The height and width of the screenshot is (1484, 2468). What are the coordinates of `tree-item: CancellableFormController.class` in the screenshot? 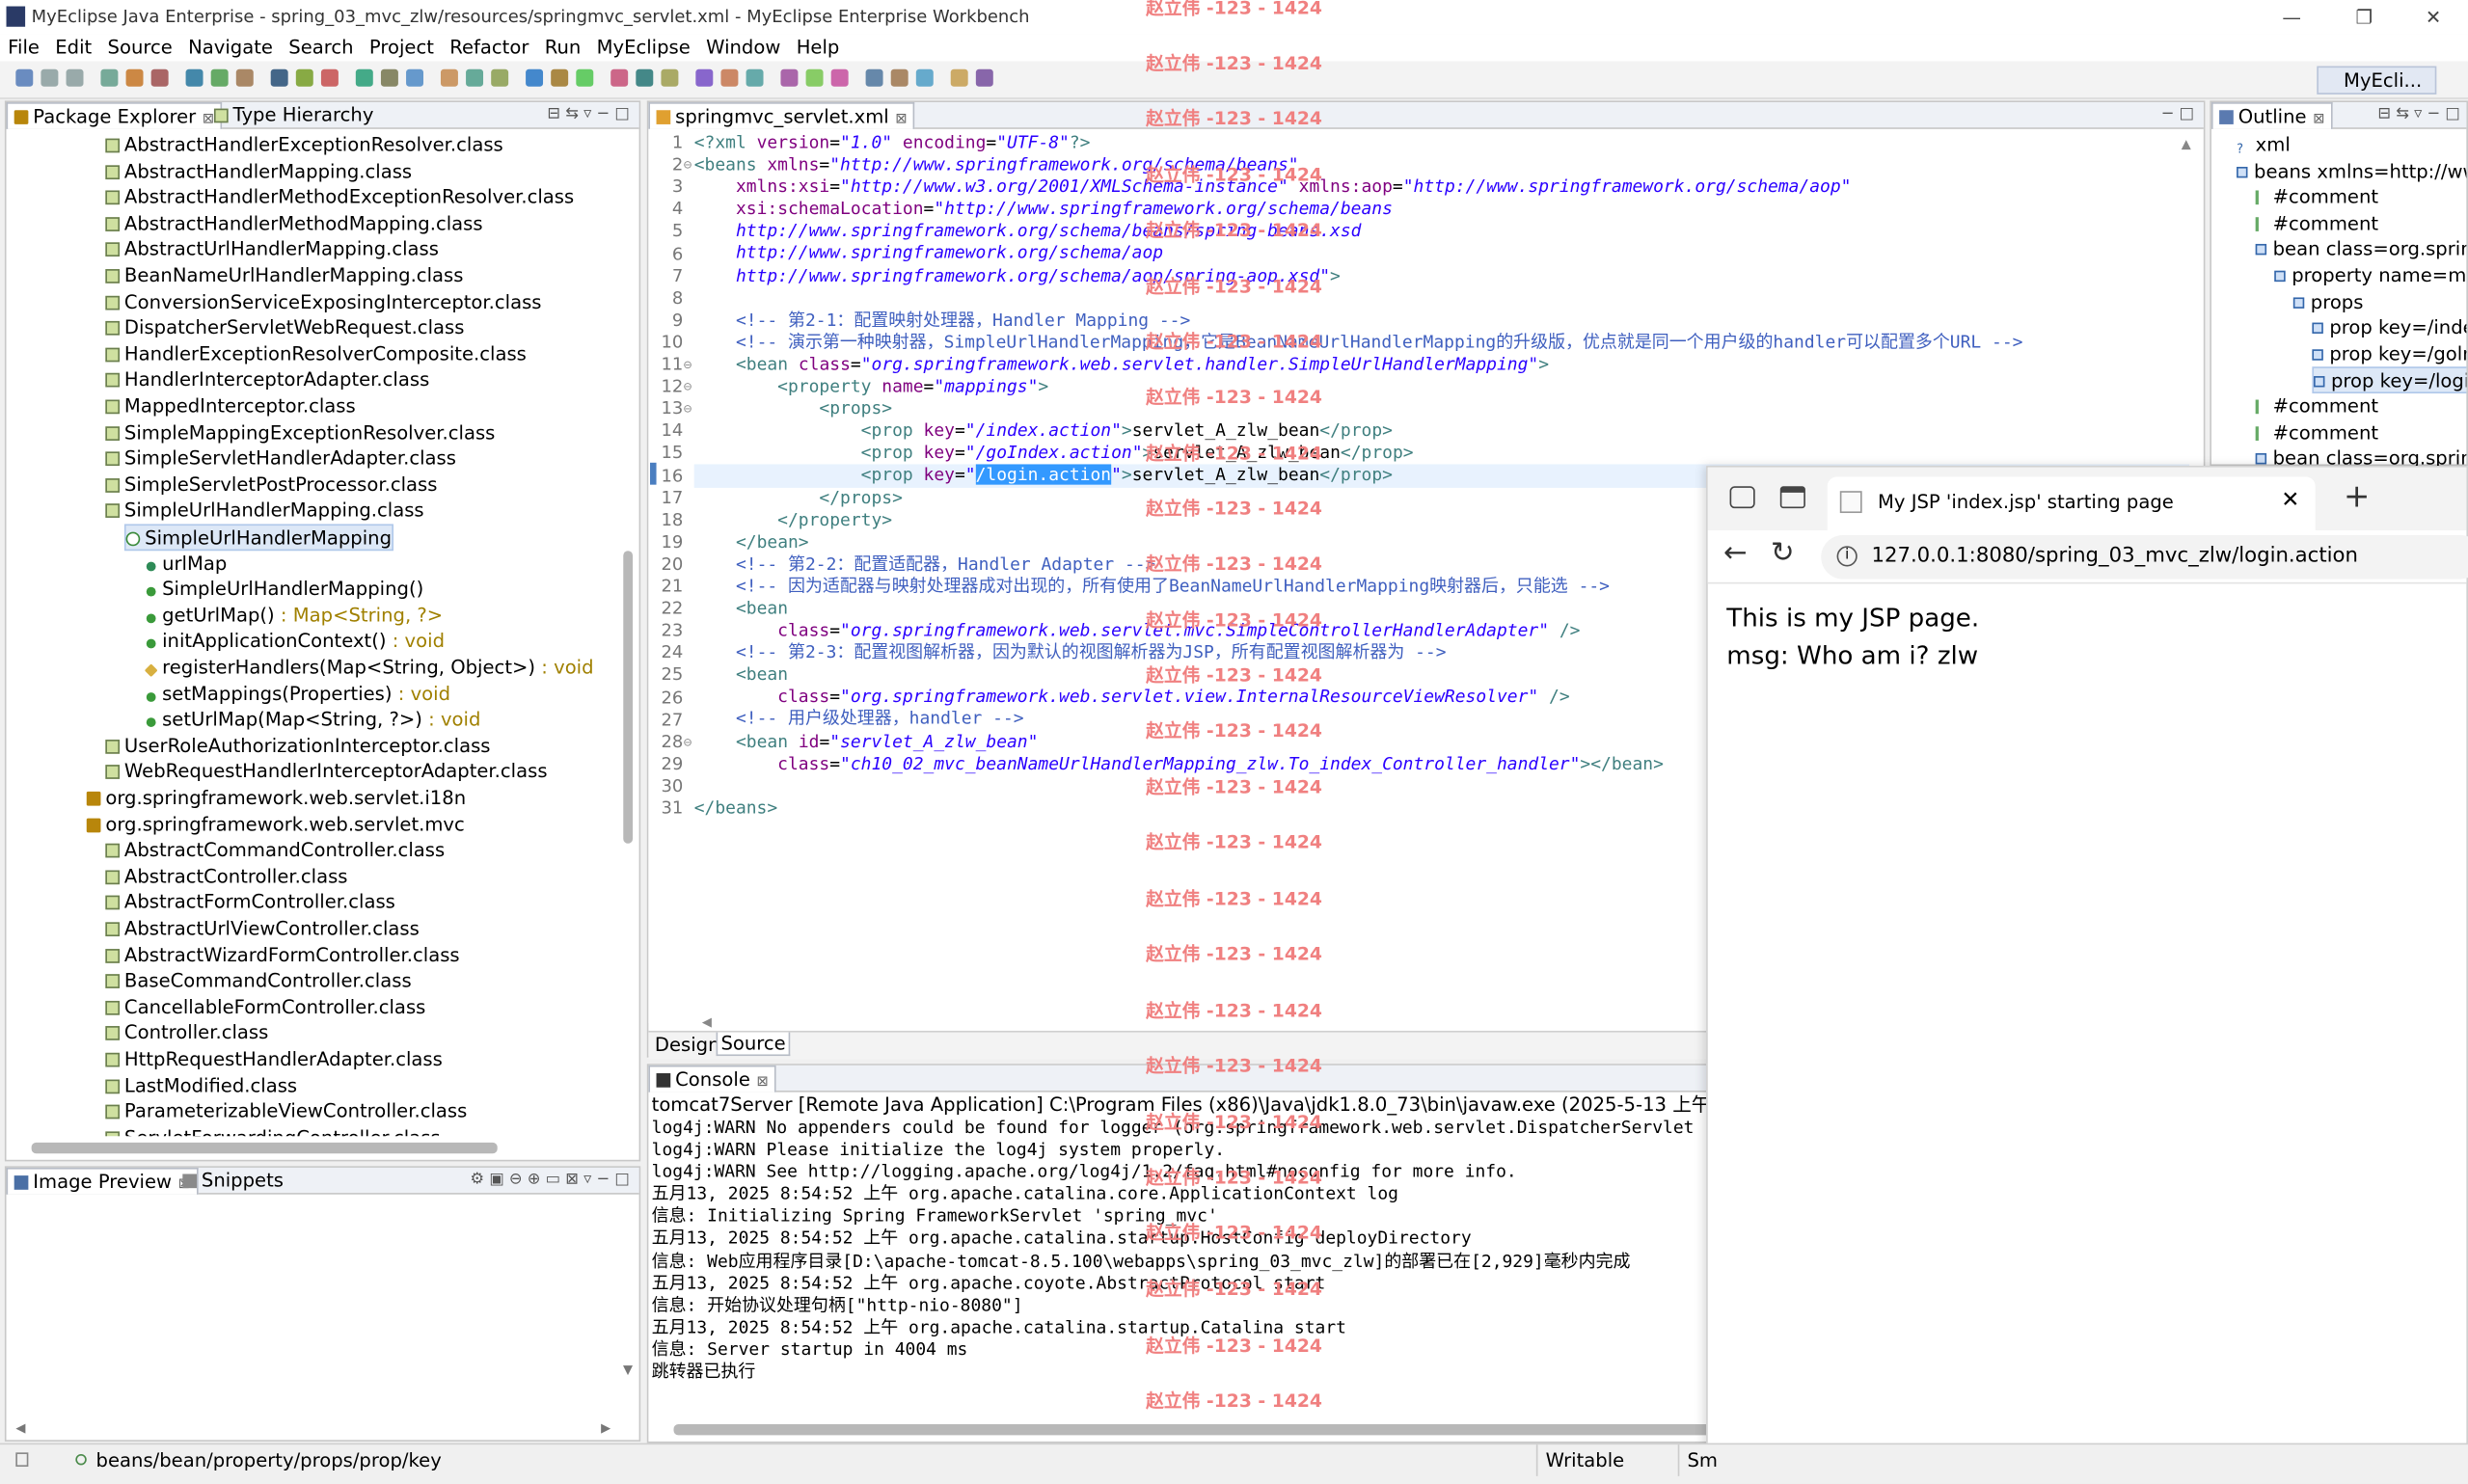 It's located at (265, 1007).